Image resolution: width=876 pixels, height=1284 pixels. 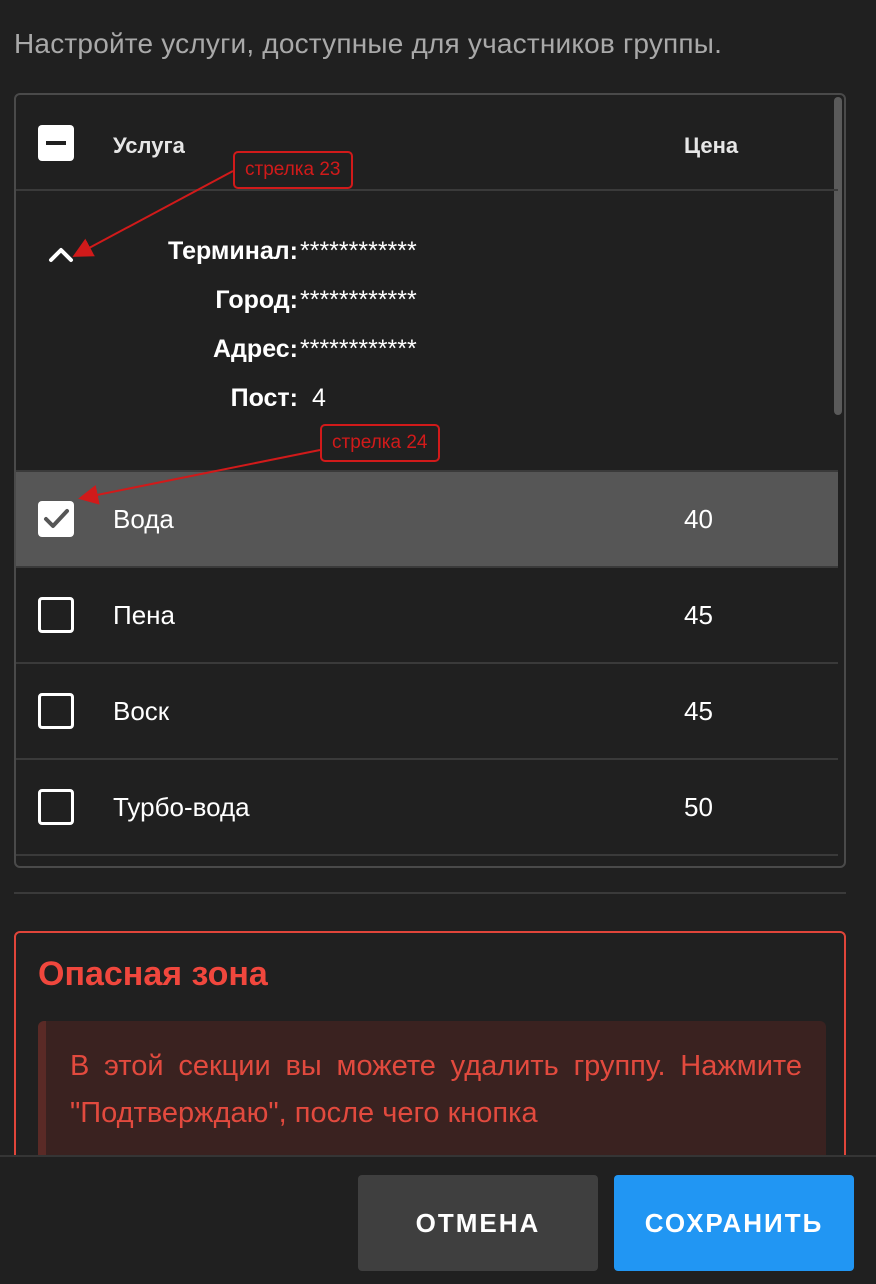 What do you see at coordinates (478, 1223) in the screenshot?
I see `cancel-button: ОТМЕНА` at bounding box center [478, 1223].